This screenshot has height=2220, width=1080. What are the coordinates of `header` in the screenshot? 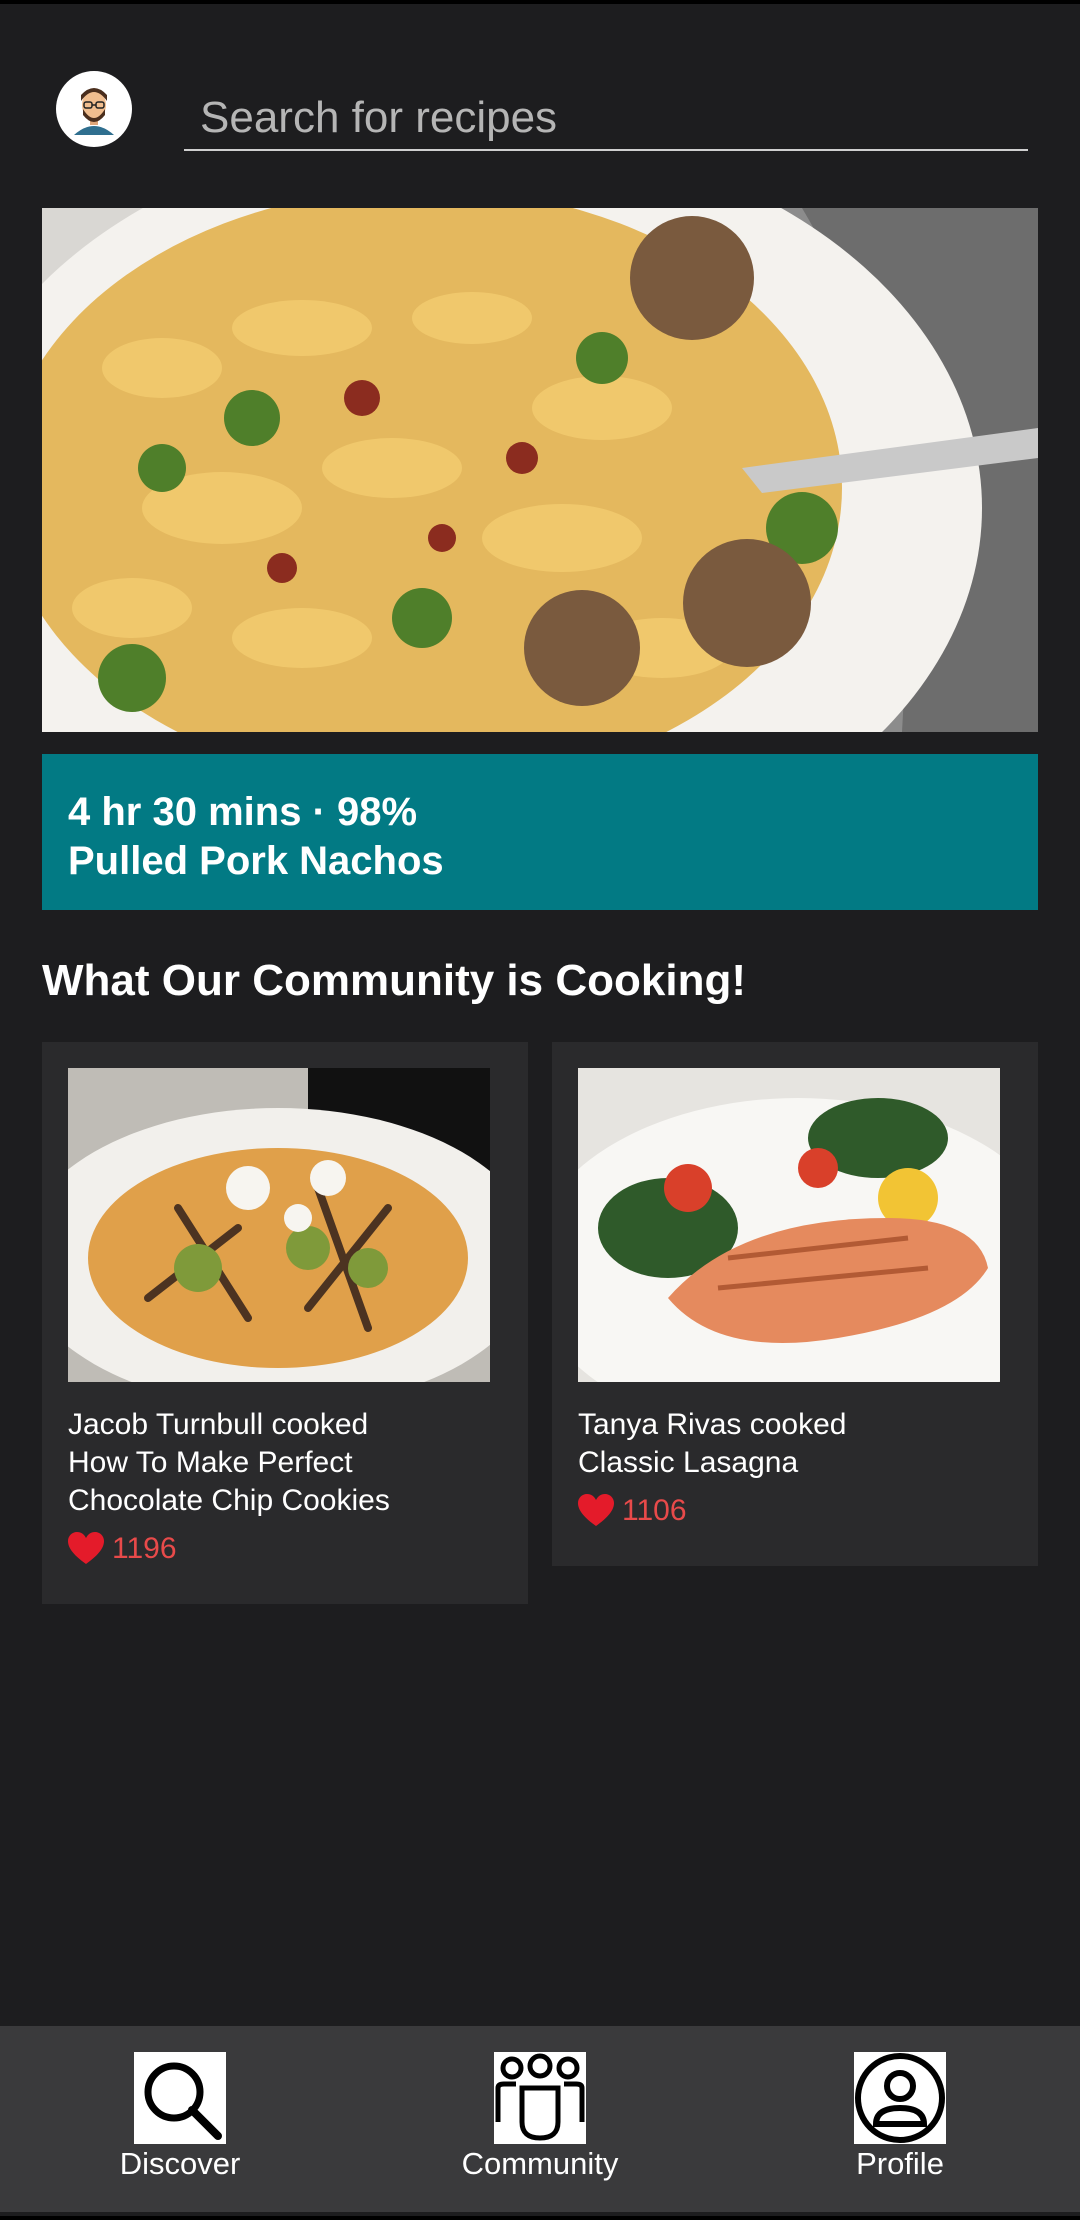 It's located at (542, 109).